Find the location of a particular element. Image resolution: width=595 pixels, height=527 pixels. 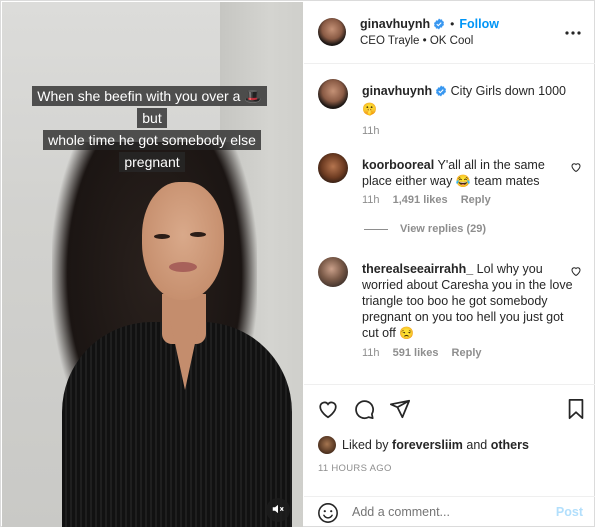

unamused-face-emoji: 😒 is located at coordinates (407, 333).